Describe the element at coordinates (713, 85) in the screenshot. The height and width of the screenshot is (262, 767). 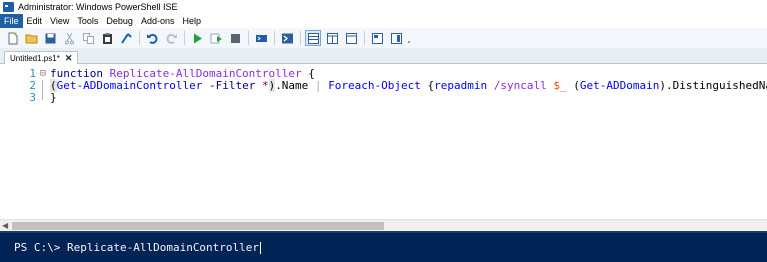
I see `code-token: ).DistinguishedName /` at that location.